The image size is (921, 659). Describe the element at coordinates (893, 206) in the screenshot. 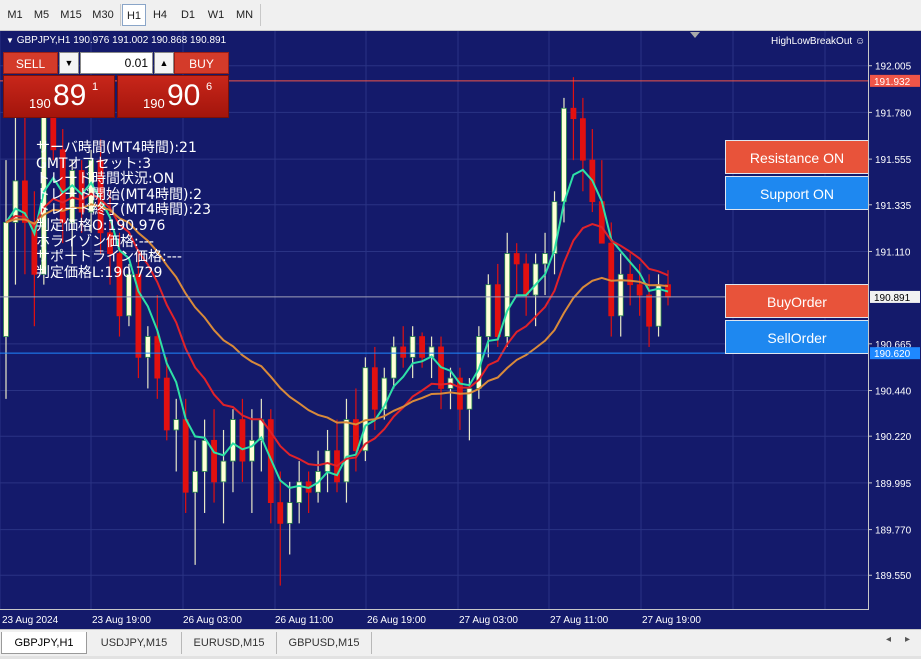

I see `price-tick-label: 191.335` at that location.